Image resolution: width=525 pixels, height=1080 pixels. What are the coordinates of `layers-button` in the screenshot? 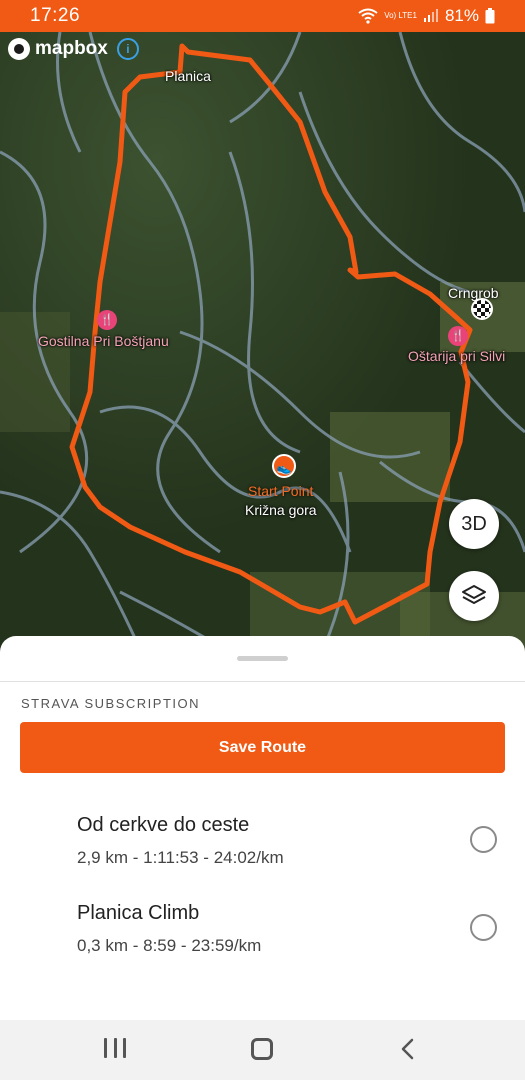 It's located at (474, 596).